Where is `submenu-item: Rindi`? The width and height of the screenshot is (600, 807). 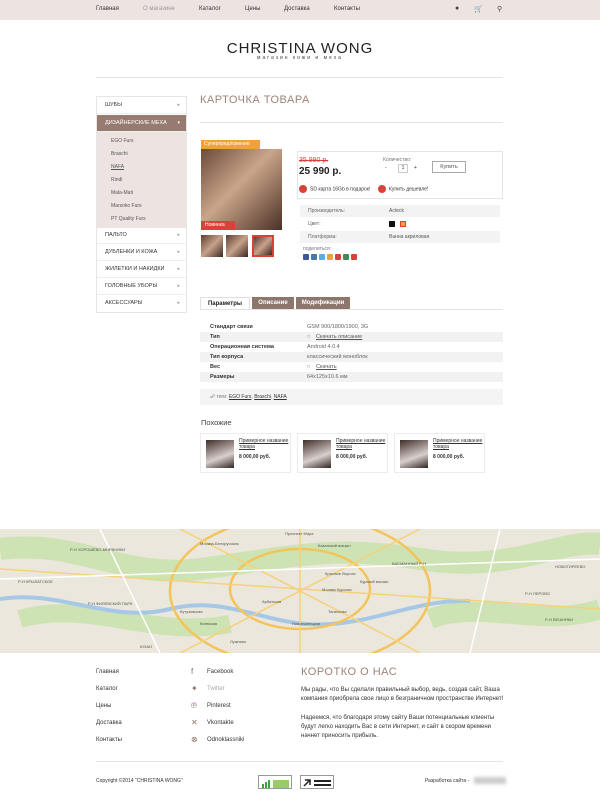
submenu-item: Rindi is located at coordinates (116, 180).